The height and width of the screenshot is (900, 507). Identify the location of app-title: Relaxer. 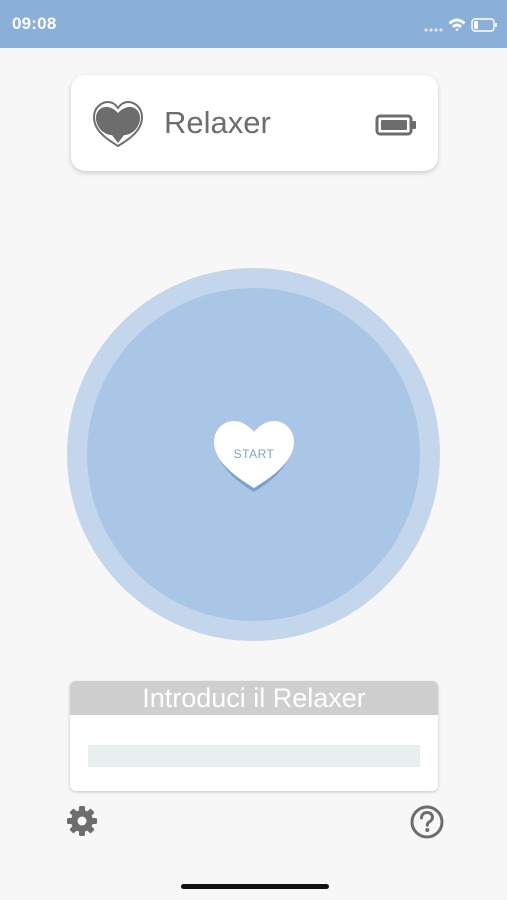
(217, 122).